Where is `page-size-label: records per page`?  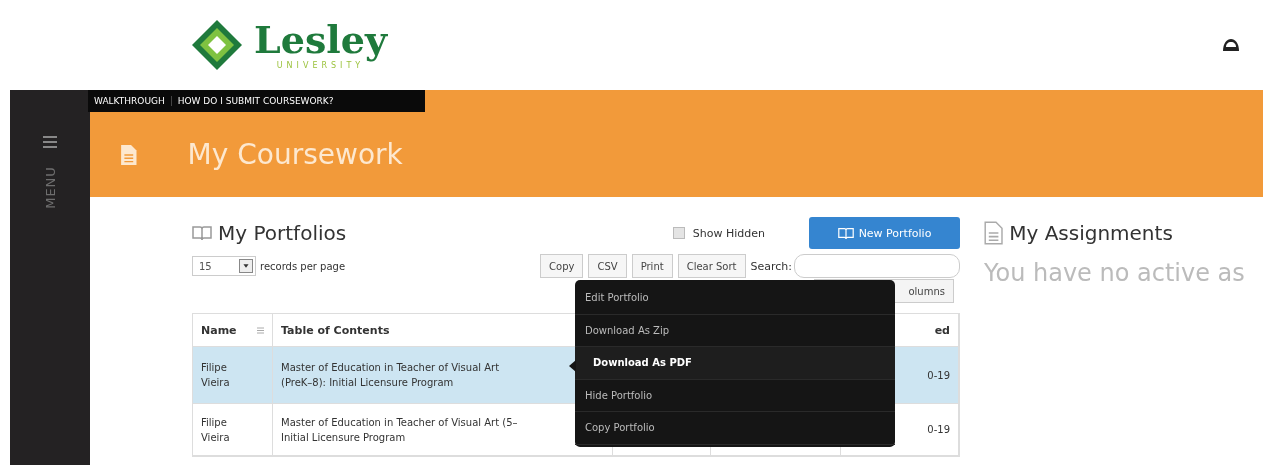
page-size-label: records per page is located at coordinates (303, 266).